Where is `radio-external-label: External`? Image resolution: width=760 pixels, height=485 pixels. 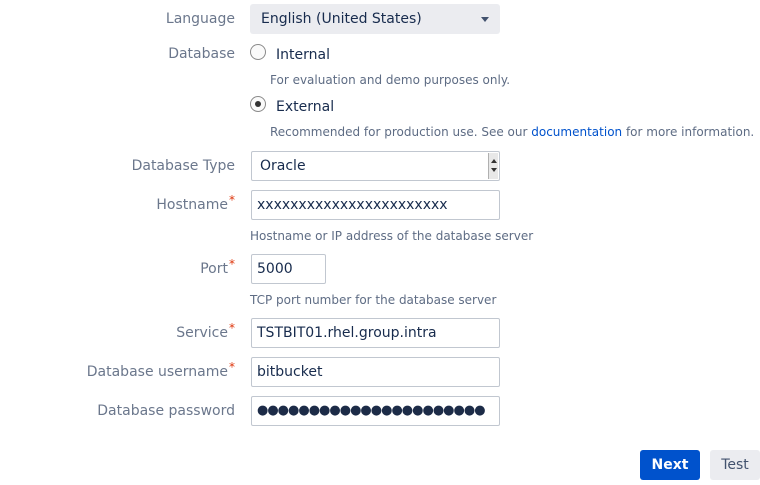
radio-external-label: External is located at coordinates (305, 107).